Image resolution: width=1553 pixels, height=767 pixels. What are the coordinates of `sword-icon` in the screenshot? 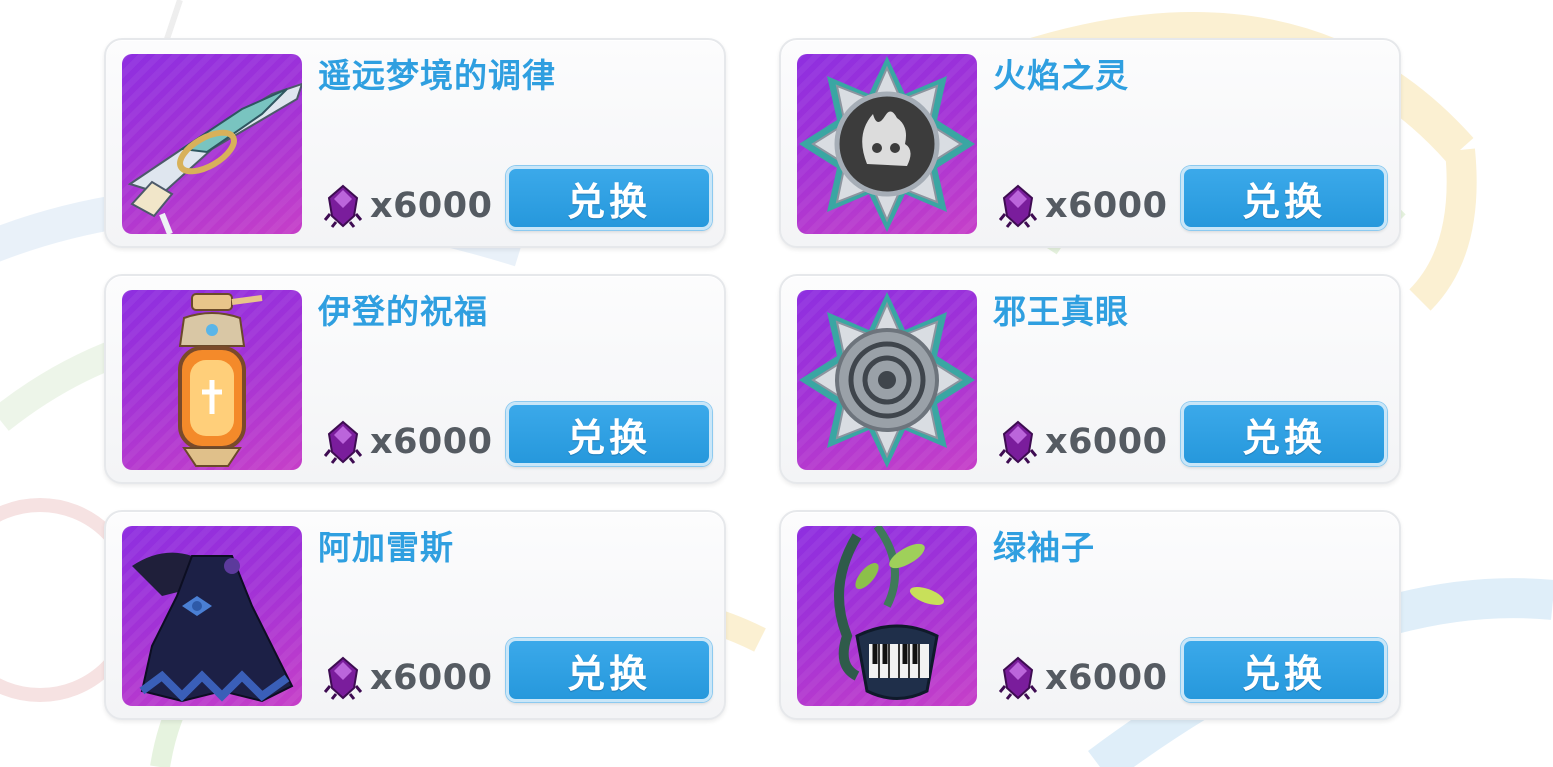 It's located at (214, 158).